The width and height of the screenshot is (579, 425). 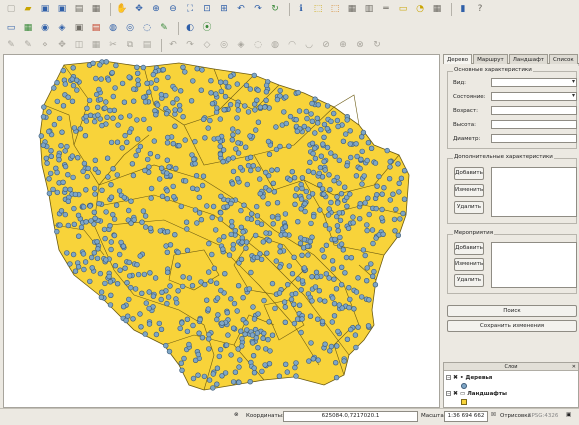 What do you see at coordinates (369, 10) in the screenshot?
I see `field-calculator-icon: ▥` at bounding box center [369, 10].